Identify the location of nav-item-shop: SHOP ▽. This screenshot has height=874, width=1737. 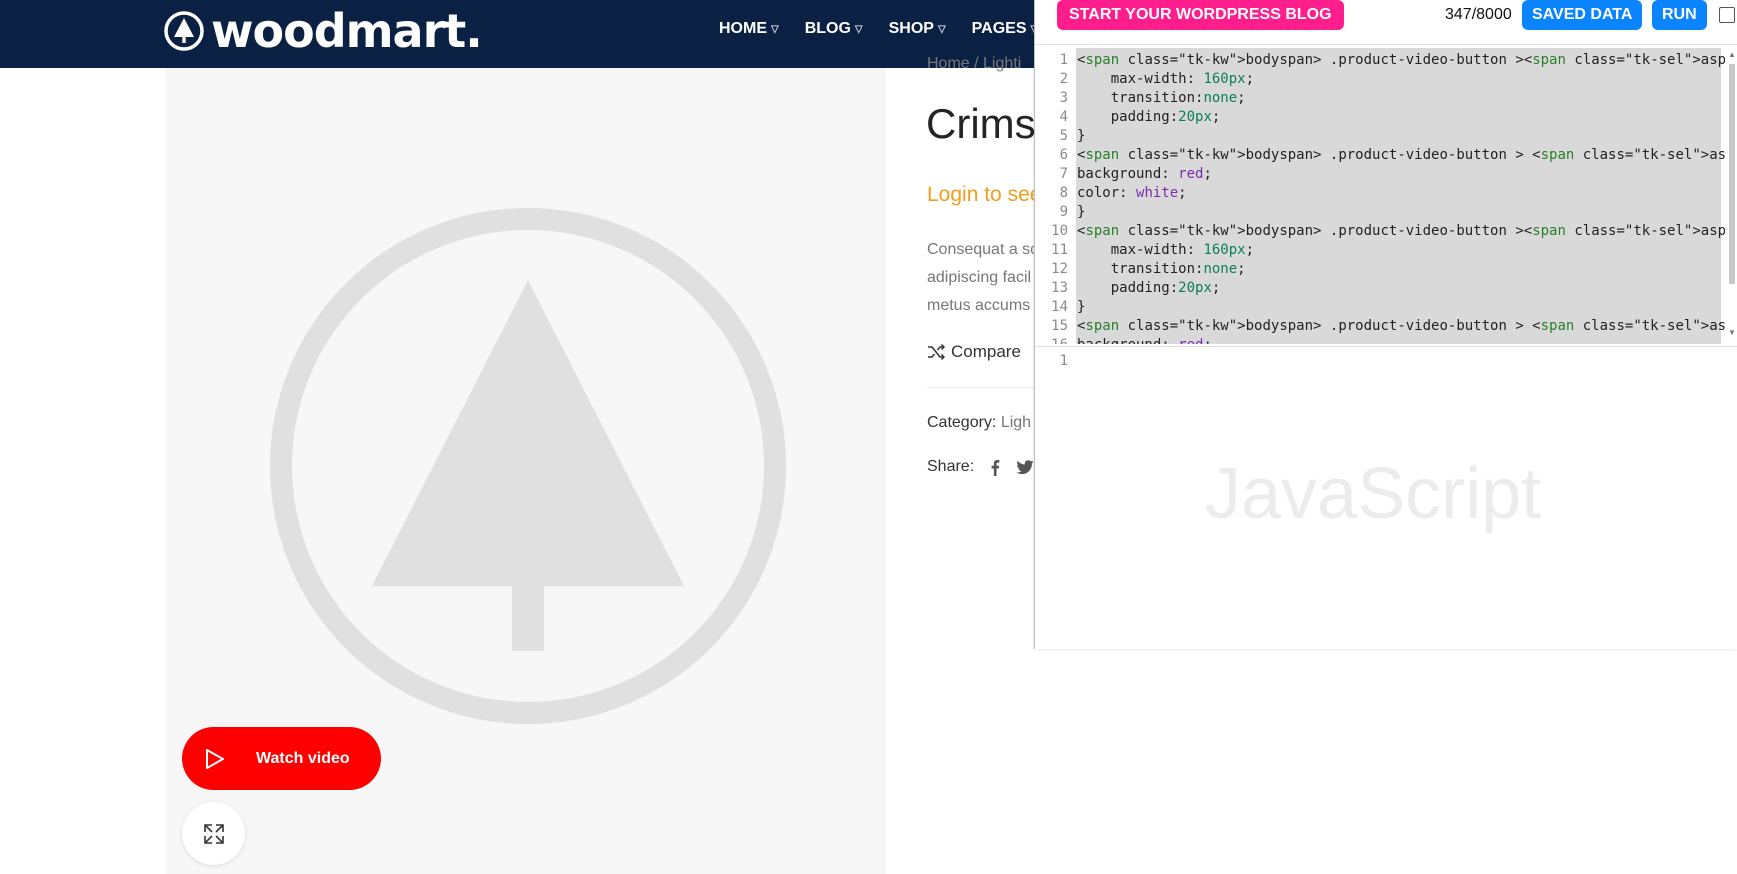
(917, 29).